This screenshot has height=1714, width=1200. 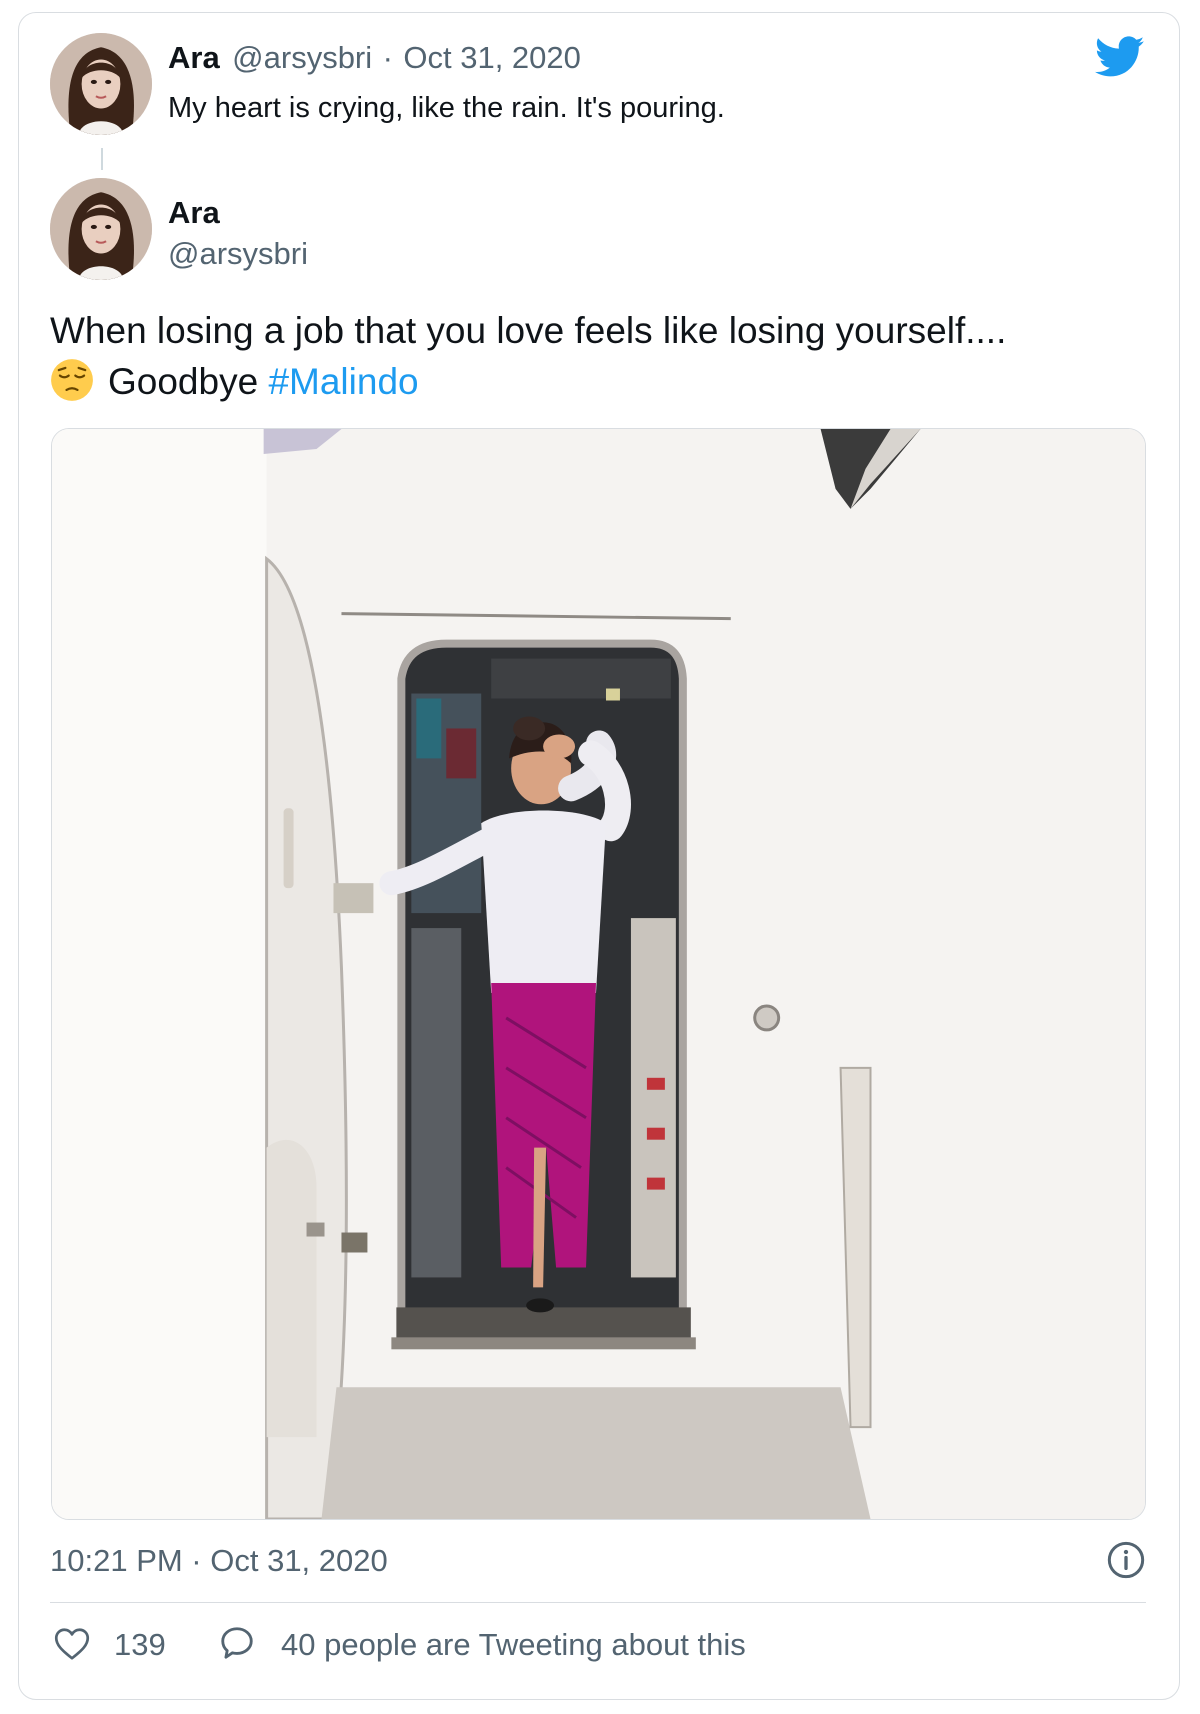 What do you see at coordinates (374, 58) in the screenshot?
I see `parent-tweet-header: Ara @arsysbri · Oct 31, 2020` at bounding box center [374, 58].